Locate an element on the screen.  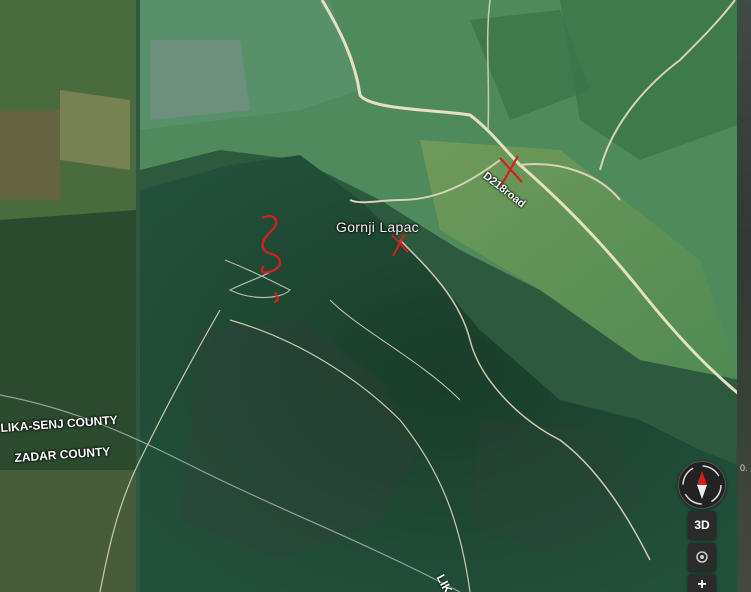
location-target-icon is located at coordinates (702, 557).